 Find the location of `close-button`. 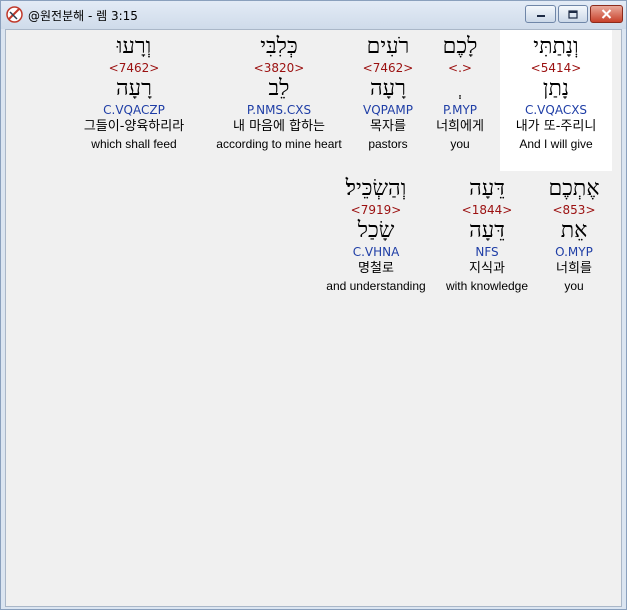

close-button is located at coordinates (606, 14).